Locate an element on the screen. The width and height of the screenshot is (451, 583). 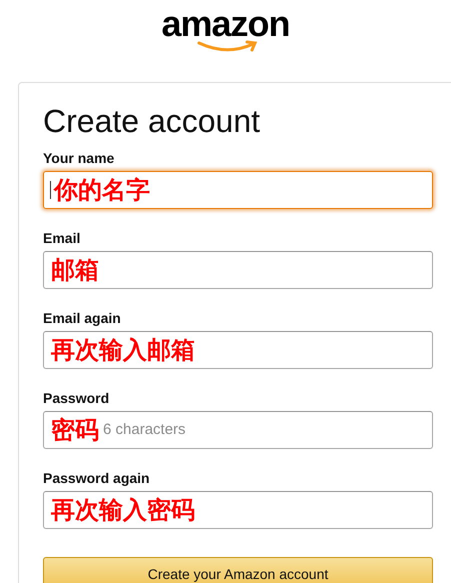
annotation-text: 再次输入密码 is located at coordinates (123, 510).